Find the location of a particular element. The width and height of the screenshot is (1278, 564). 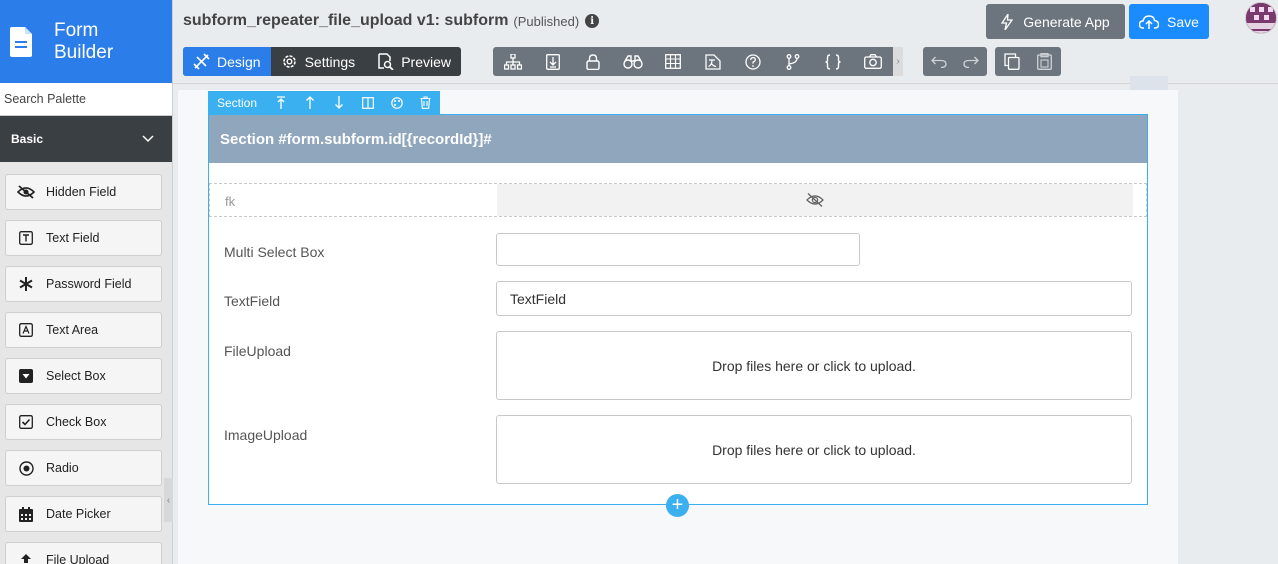

builder-header: subform_repeater_file_upload v1 is located at coordinates (725, 42).